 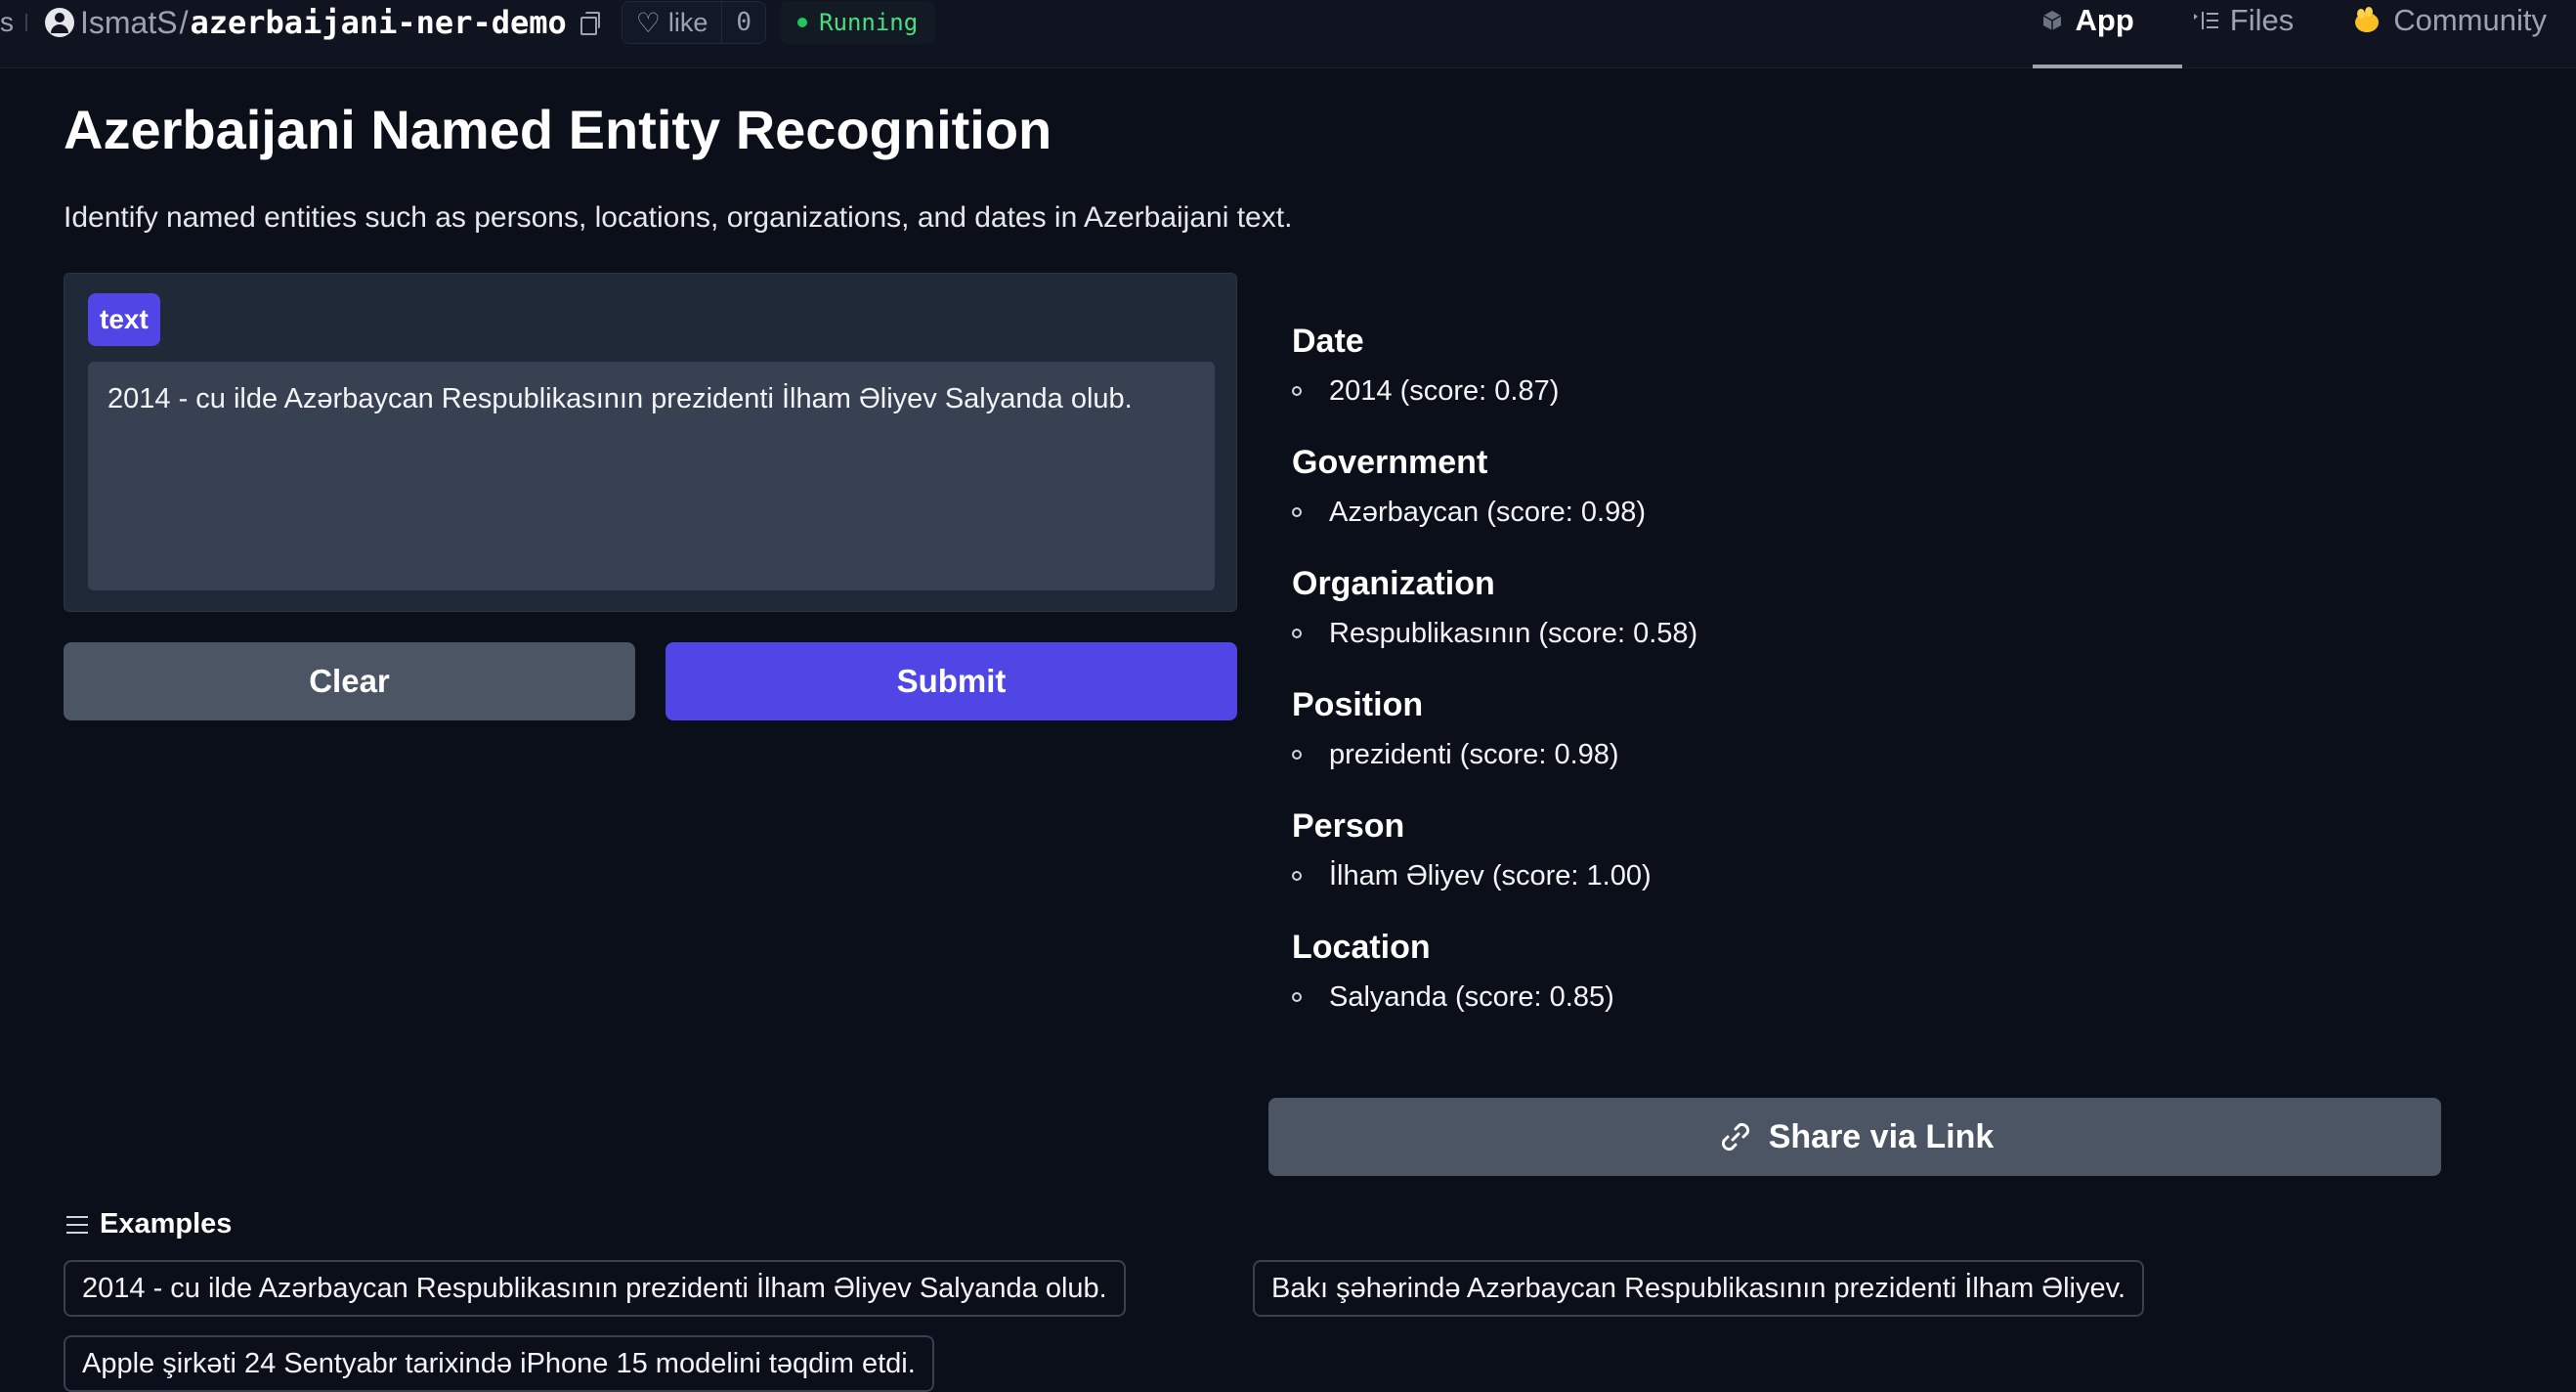 I want to click on entity-item: Salyanda (score: 0.85), so click(x=1879, y=997).